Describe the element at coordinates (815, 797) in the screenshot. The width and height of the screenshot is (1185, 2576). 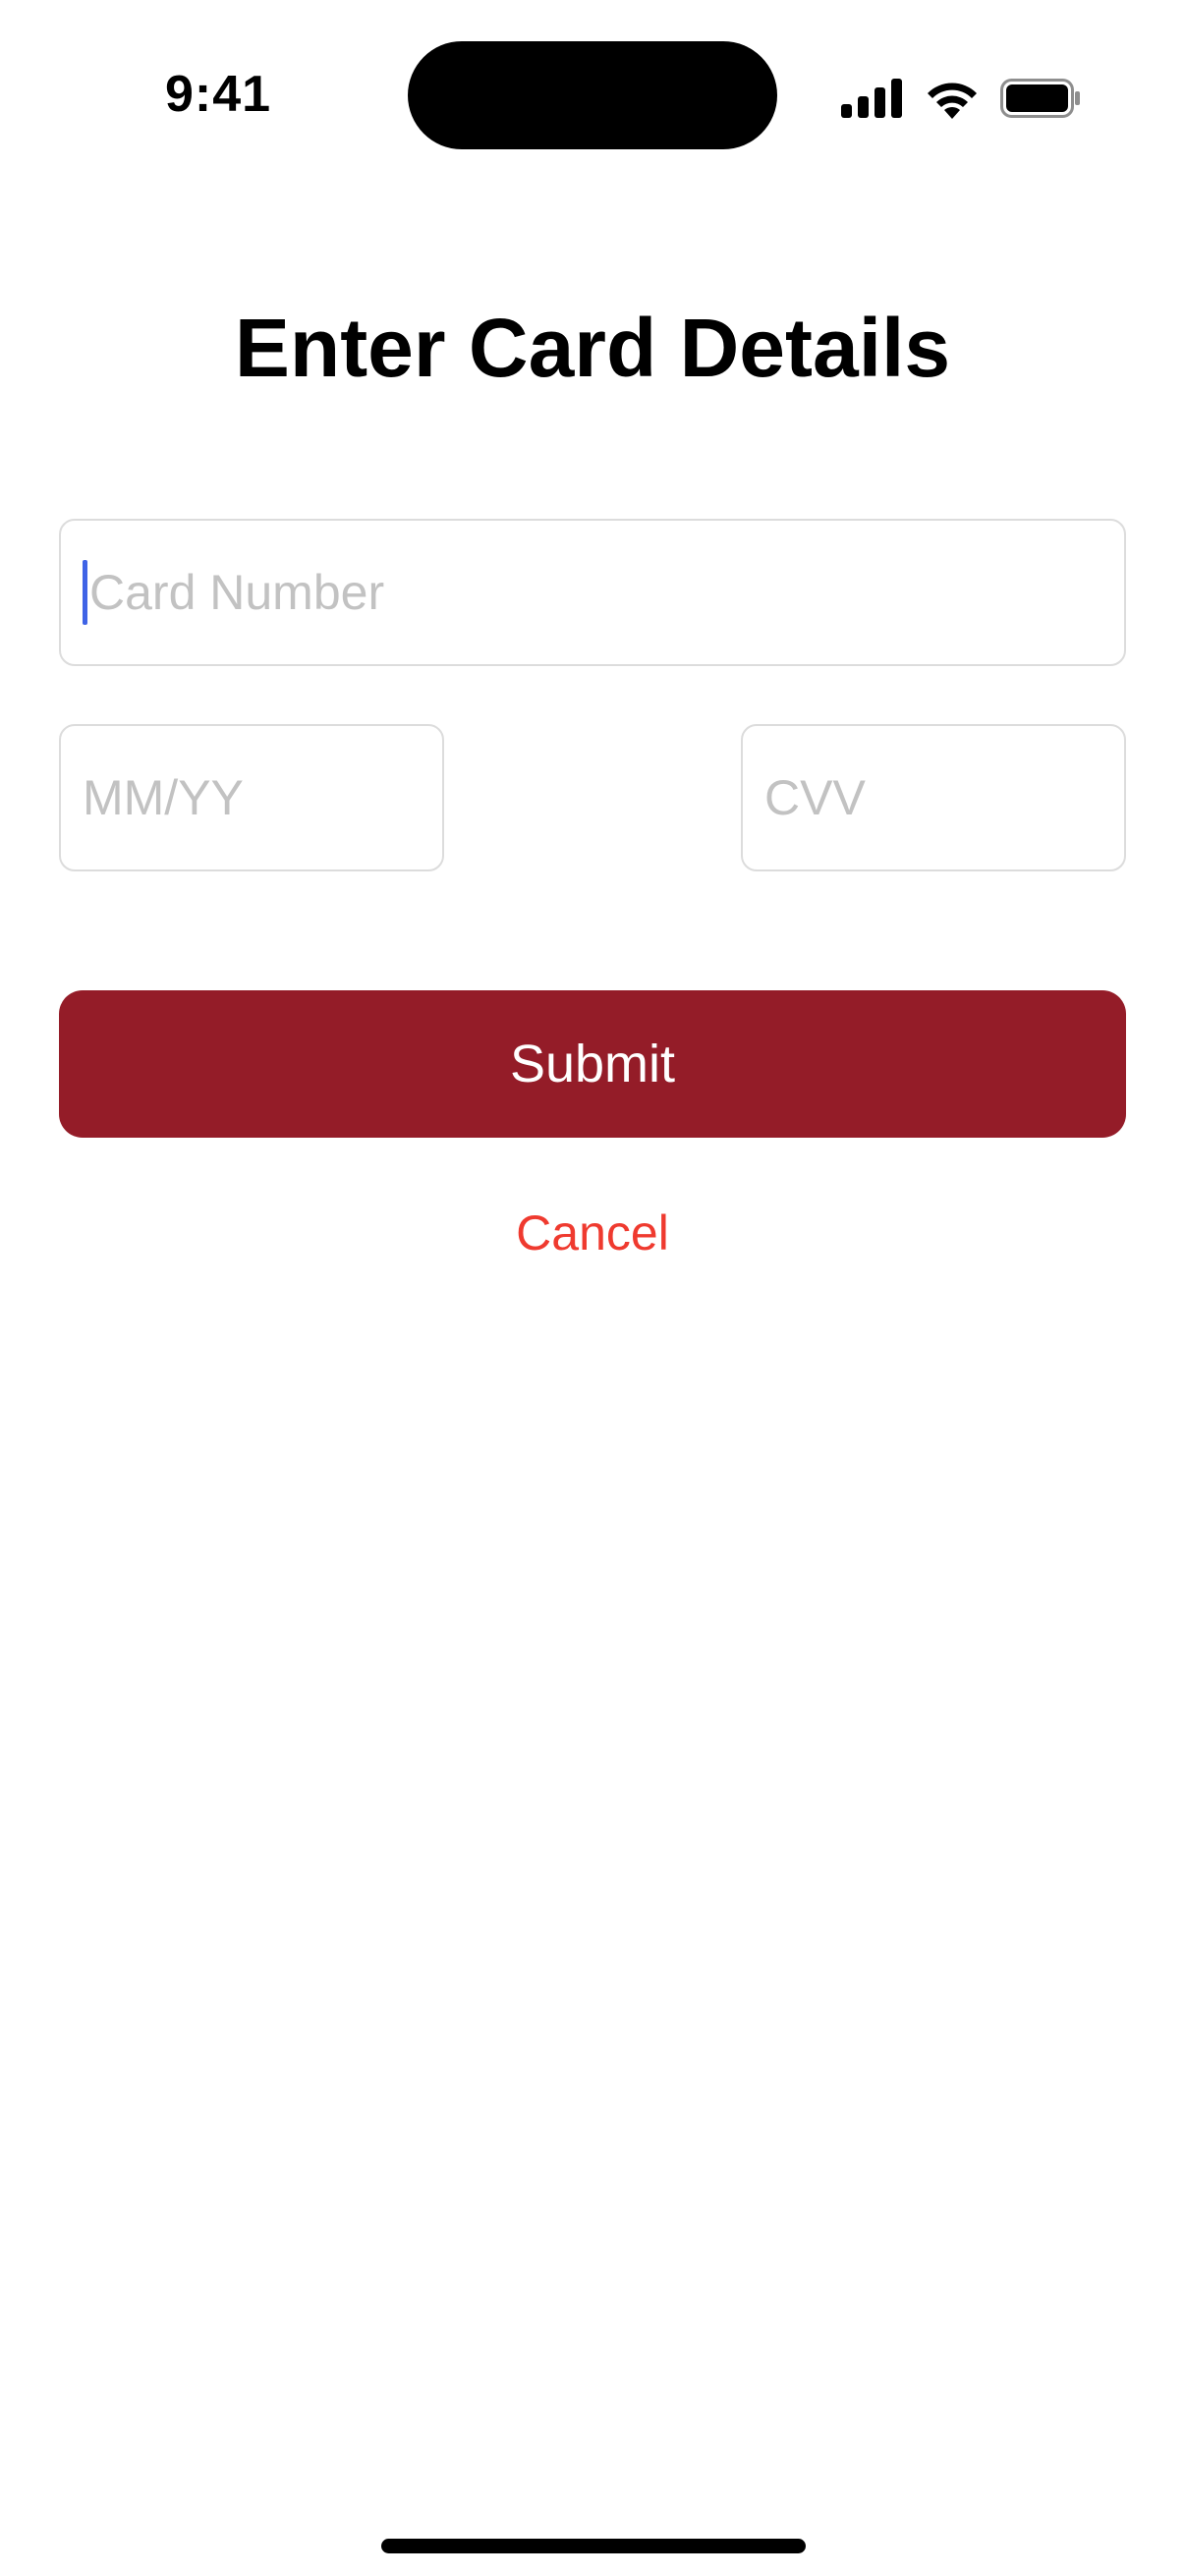
I see `cvv-placeholder: CVV` at that location.